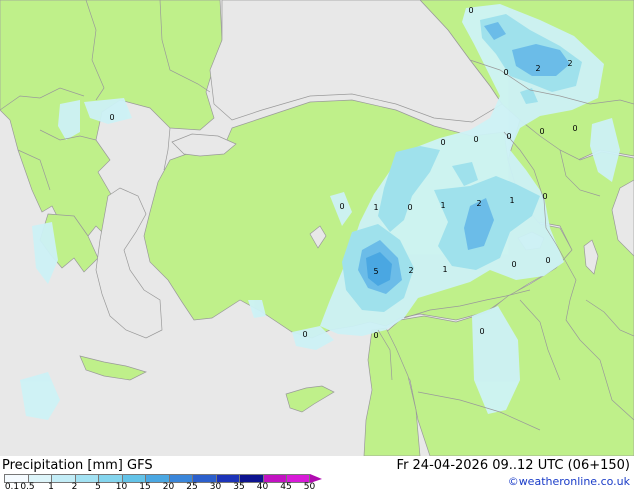  I want to click on run-info: Fr 24-04-2026 09..12 UTC (06+150), so click(513, 465).